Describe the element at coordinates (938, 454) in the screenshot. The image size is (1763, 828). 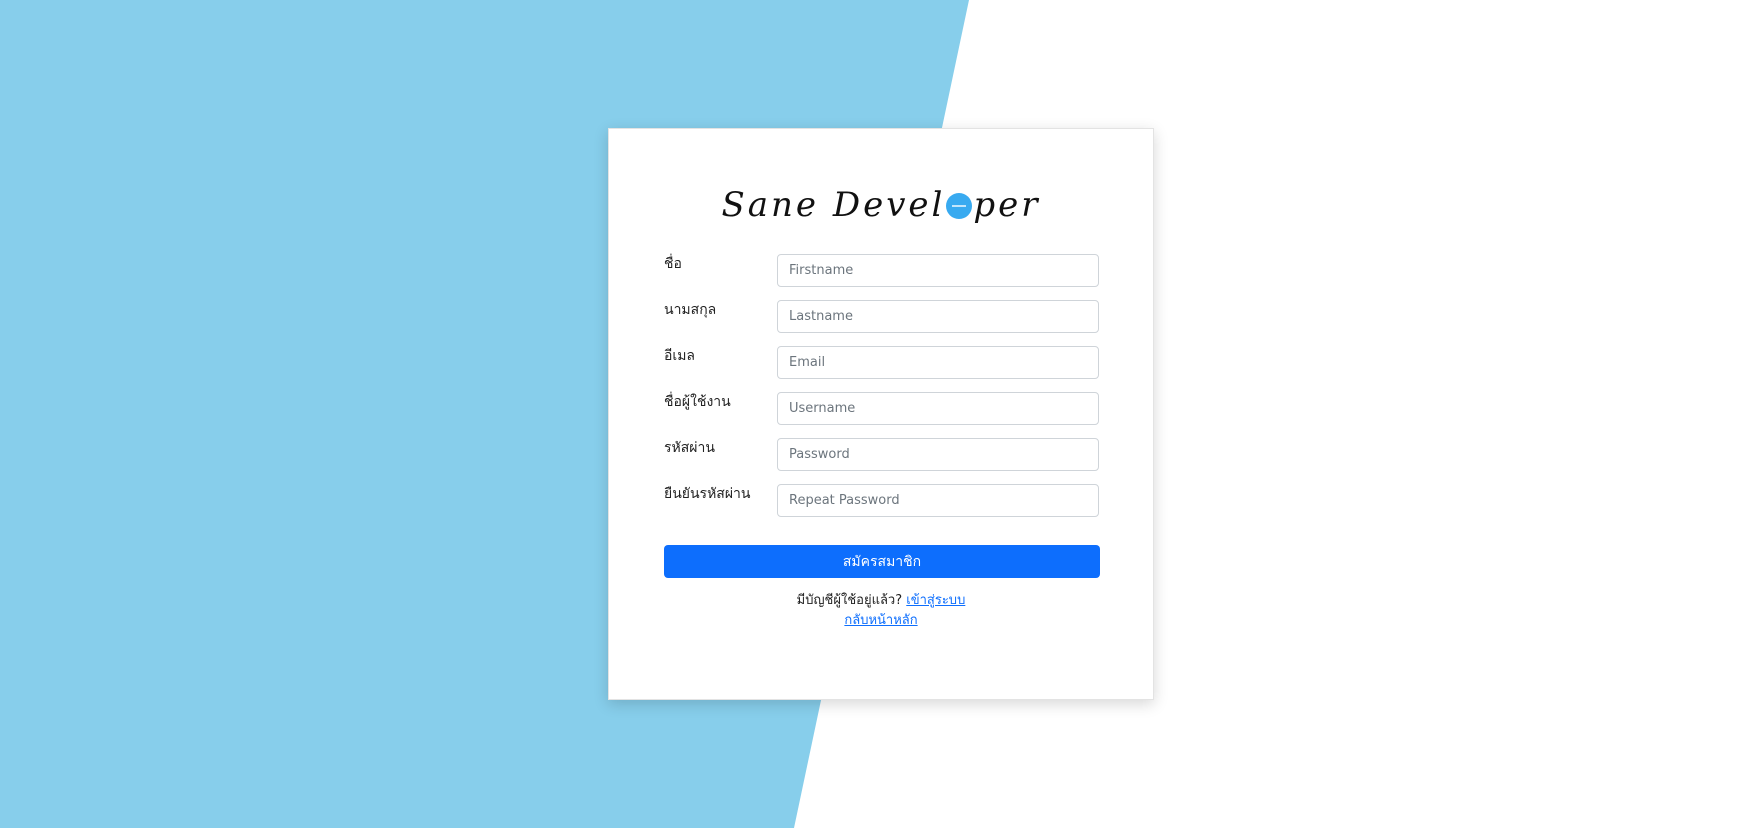
I see `password-input` at that location.